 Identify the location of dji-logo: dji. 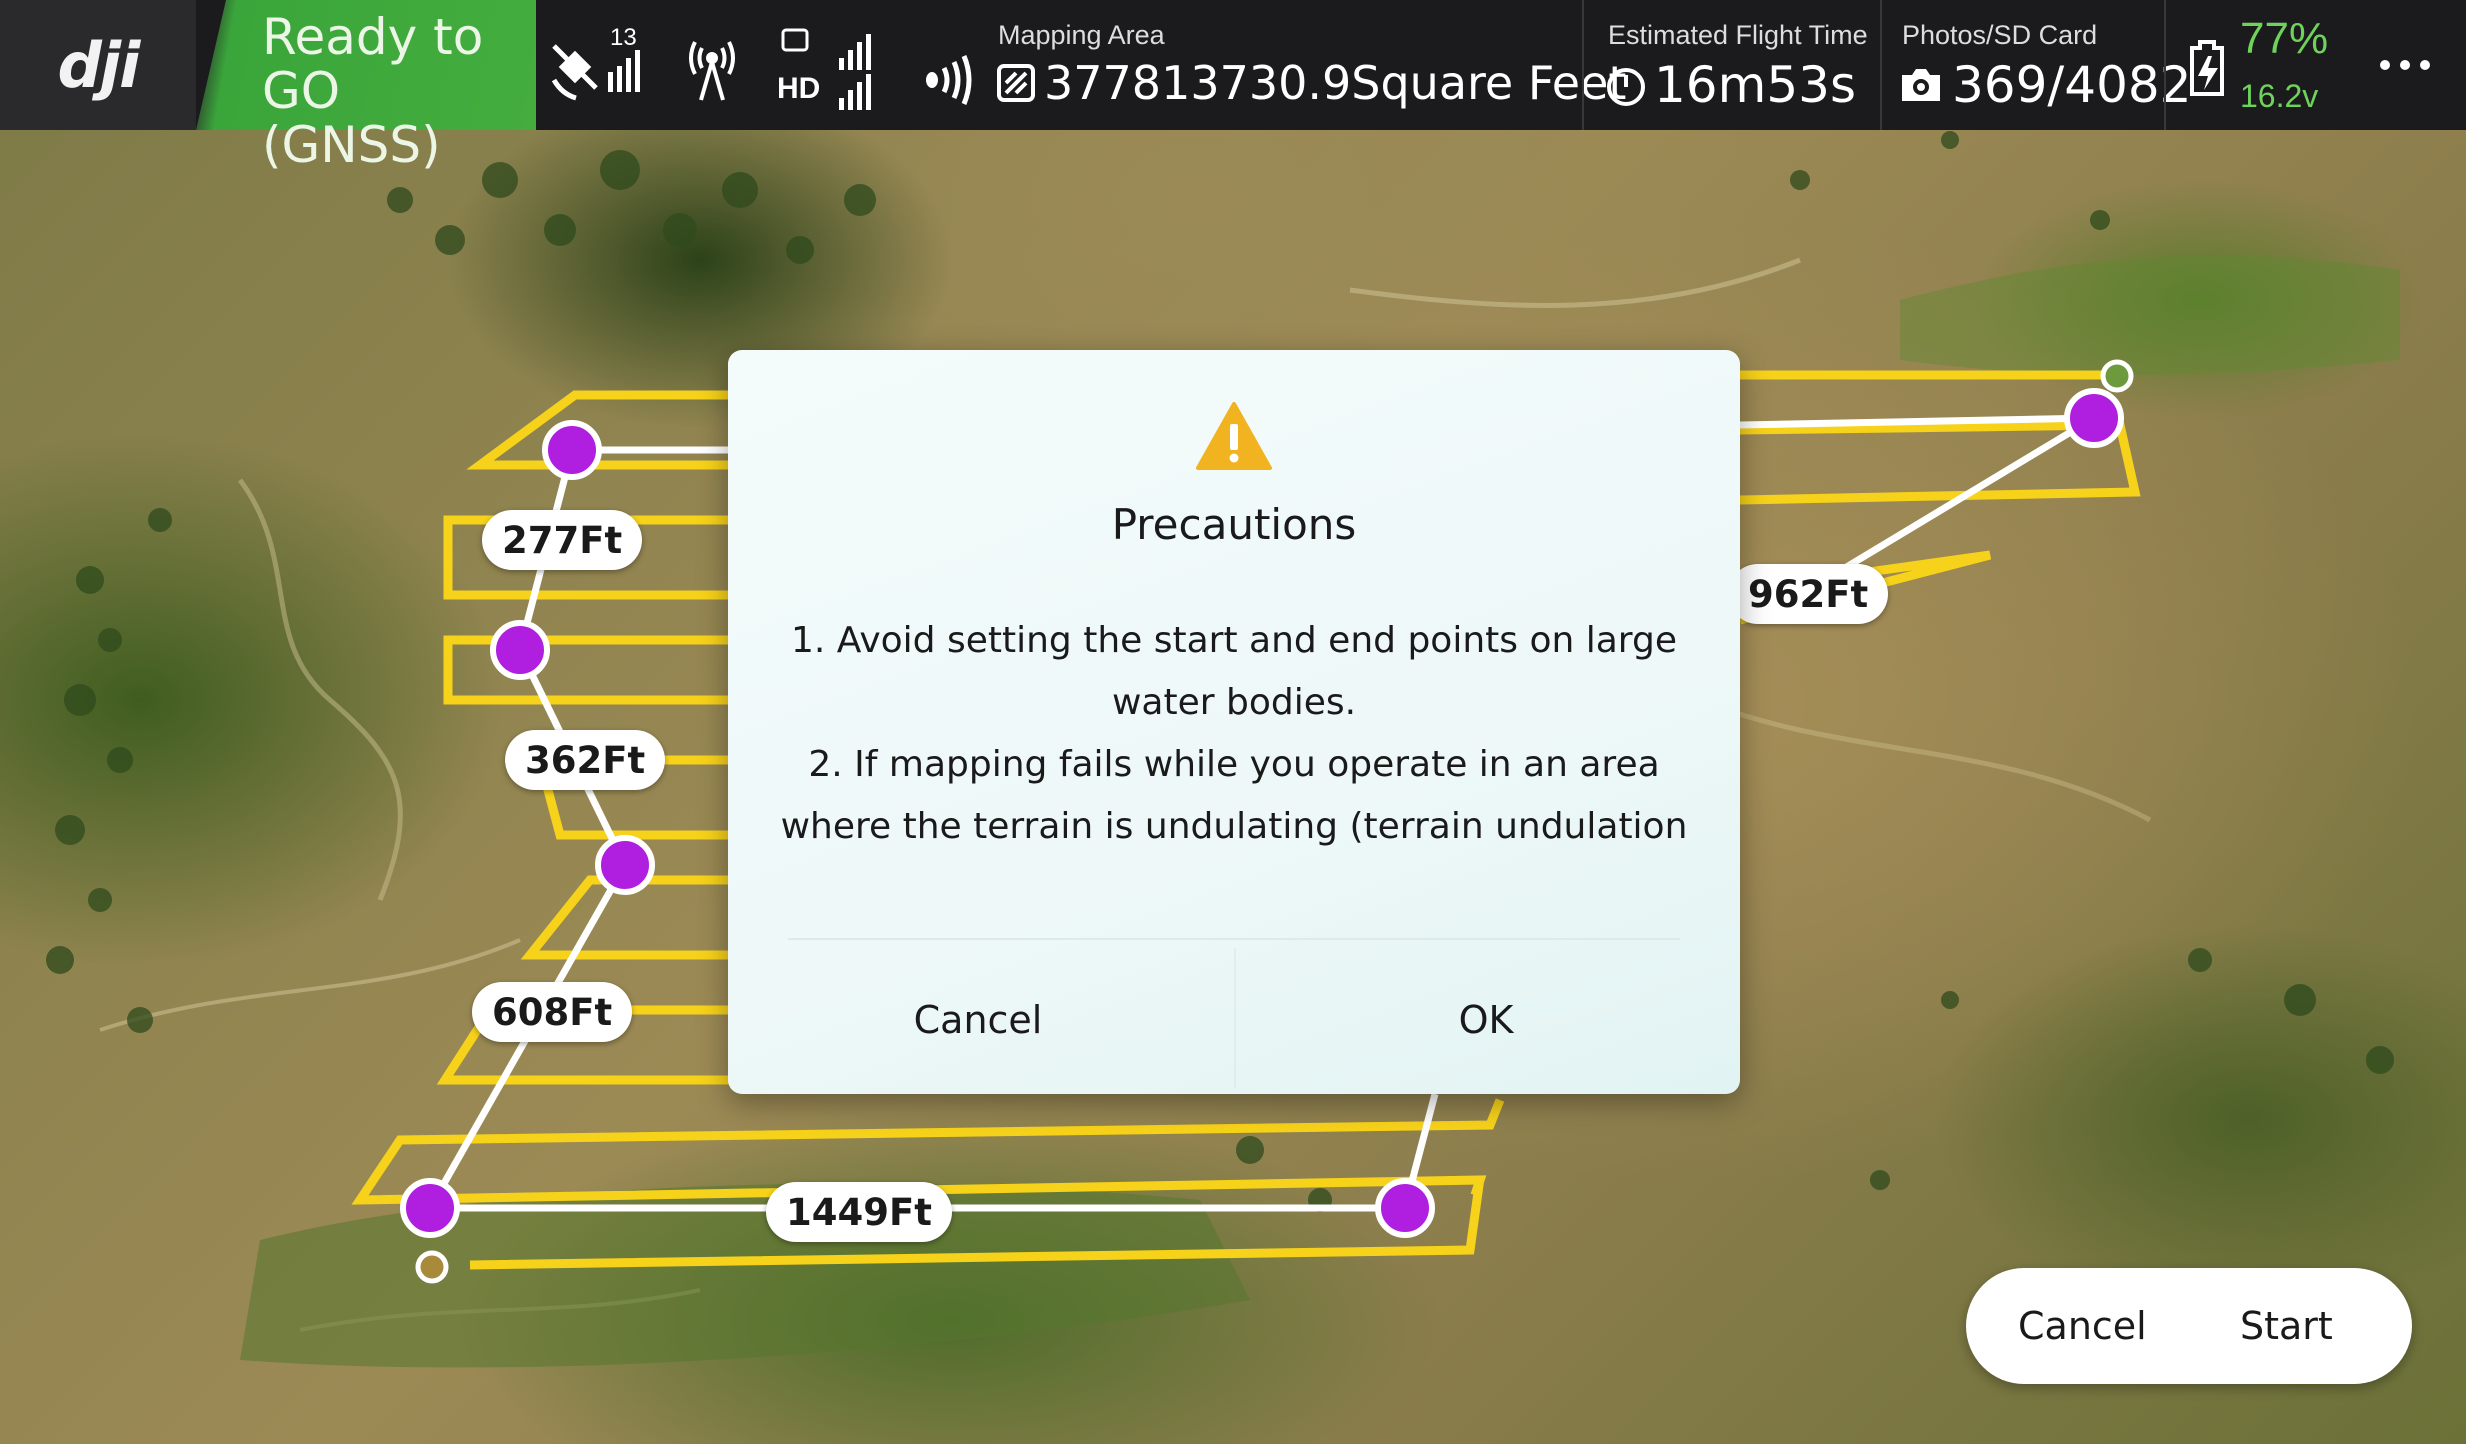
(98, 65).